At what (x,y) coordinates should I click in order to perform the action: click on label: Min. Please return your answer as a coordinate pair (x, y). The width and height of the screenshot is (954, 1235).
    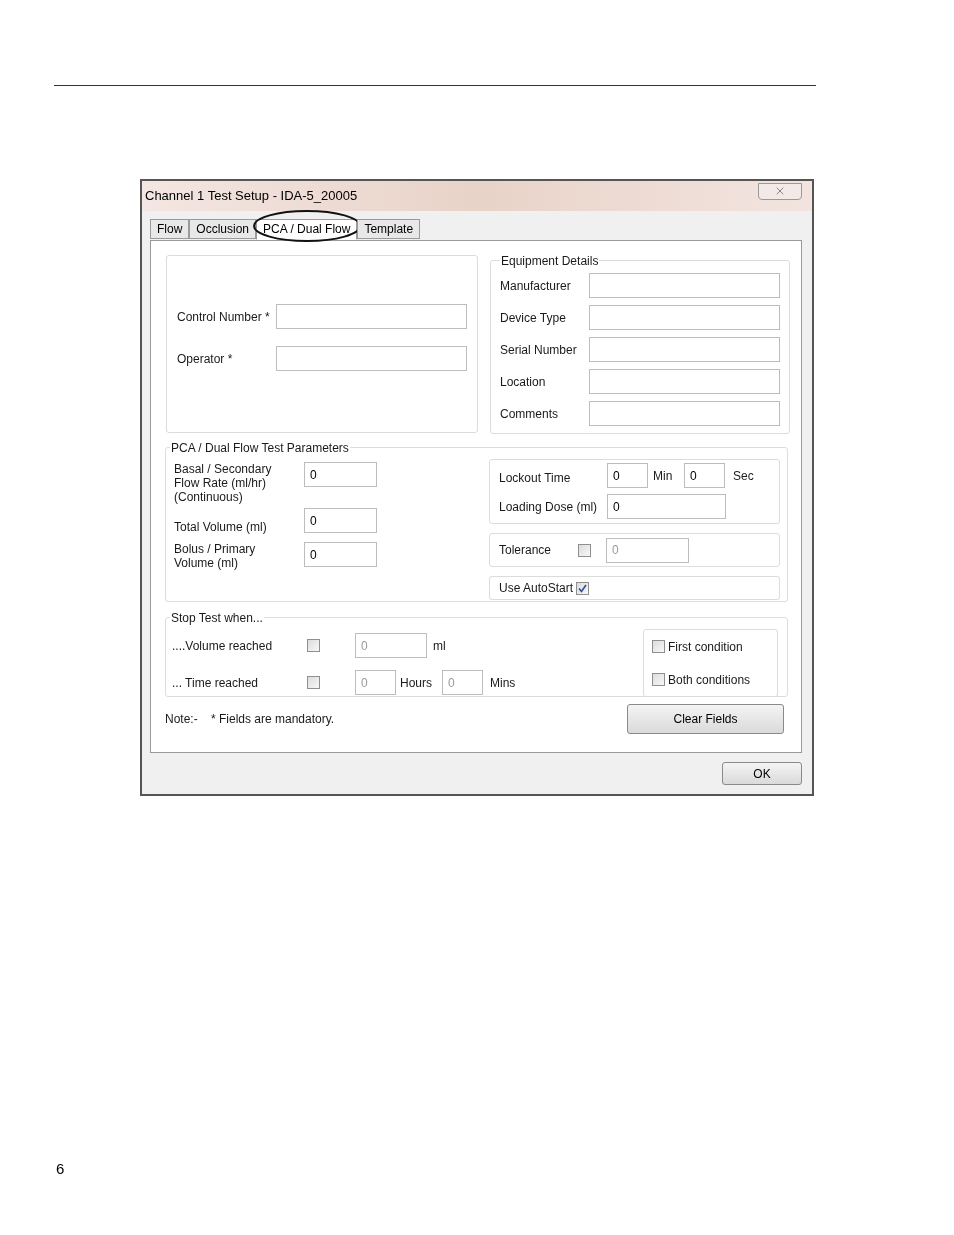
    Looking at the image, I should click on (663, 476).